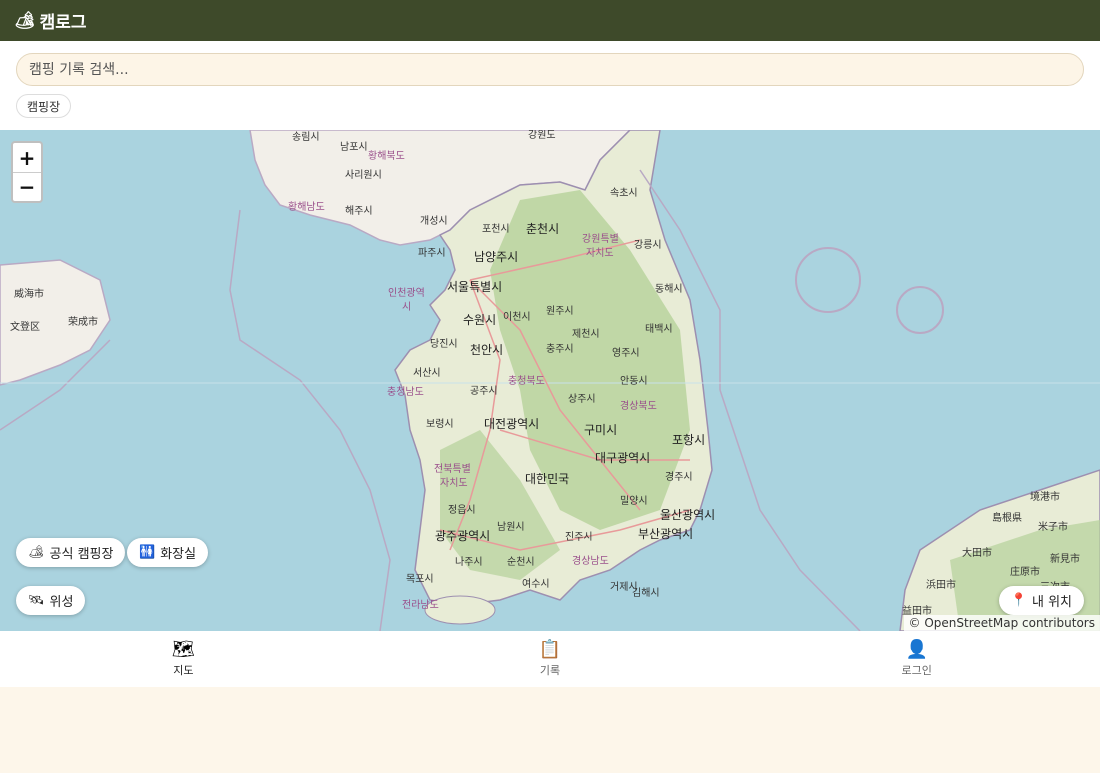 This screenshot has width=1100, height=773. Describe the element at coordinates (420, 579) in the screenshot. I see `label-mokpo: 목포시` at that location.